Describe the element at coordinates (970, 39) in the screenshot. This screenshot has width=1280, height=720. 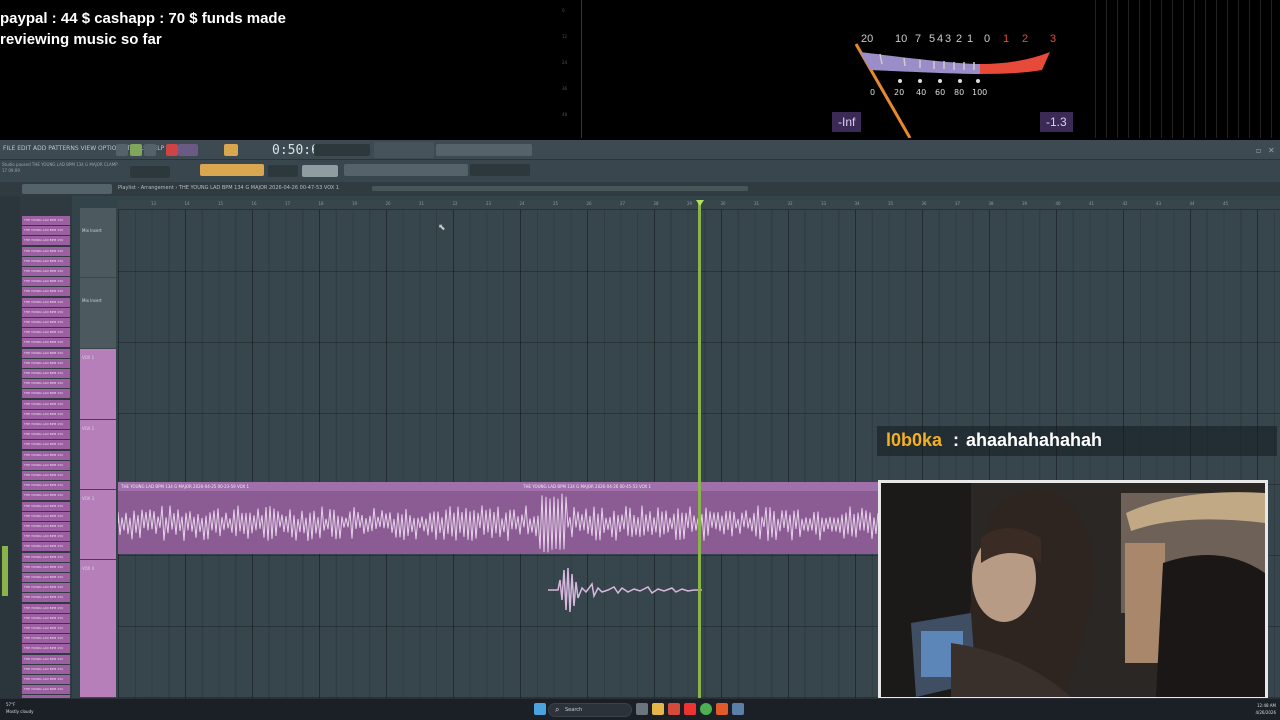
I see `vu-label: 1` at that location.